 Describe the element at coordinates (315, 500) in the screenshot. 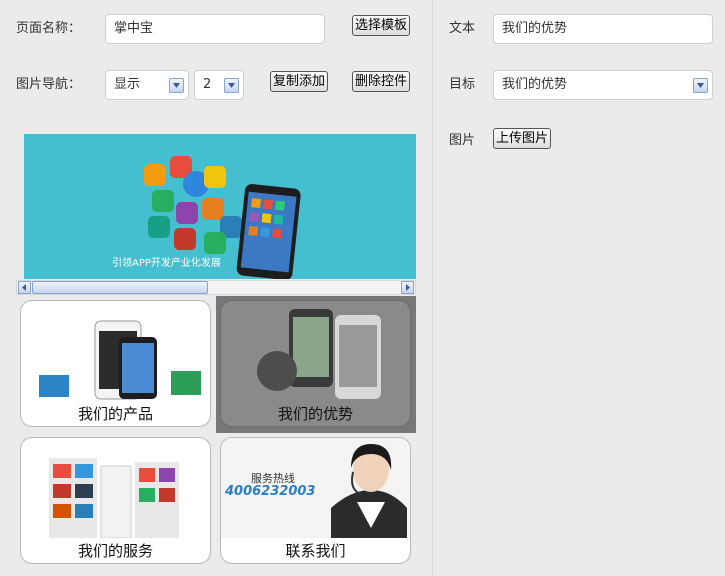

I see `card-contact: 服务热线 4006232003 联系我们` at that location.